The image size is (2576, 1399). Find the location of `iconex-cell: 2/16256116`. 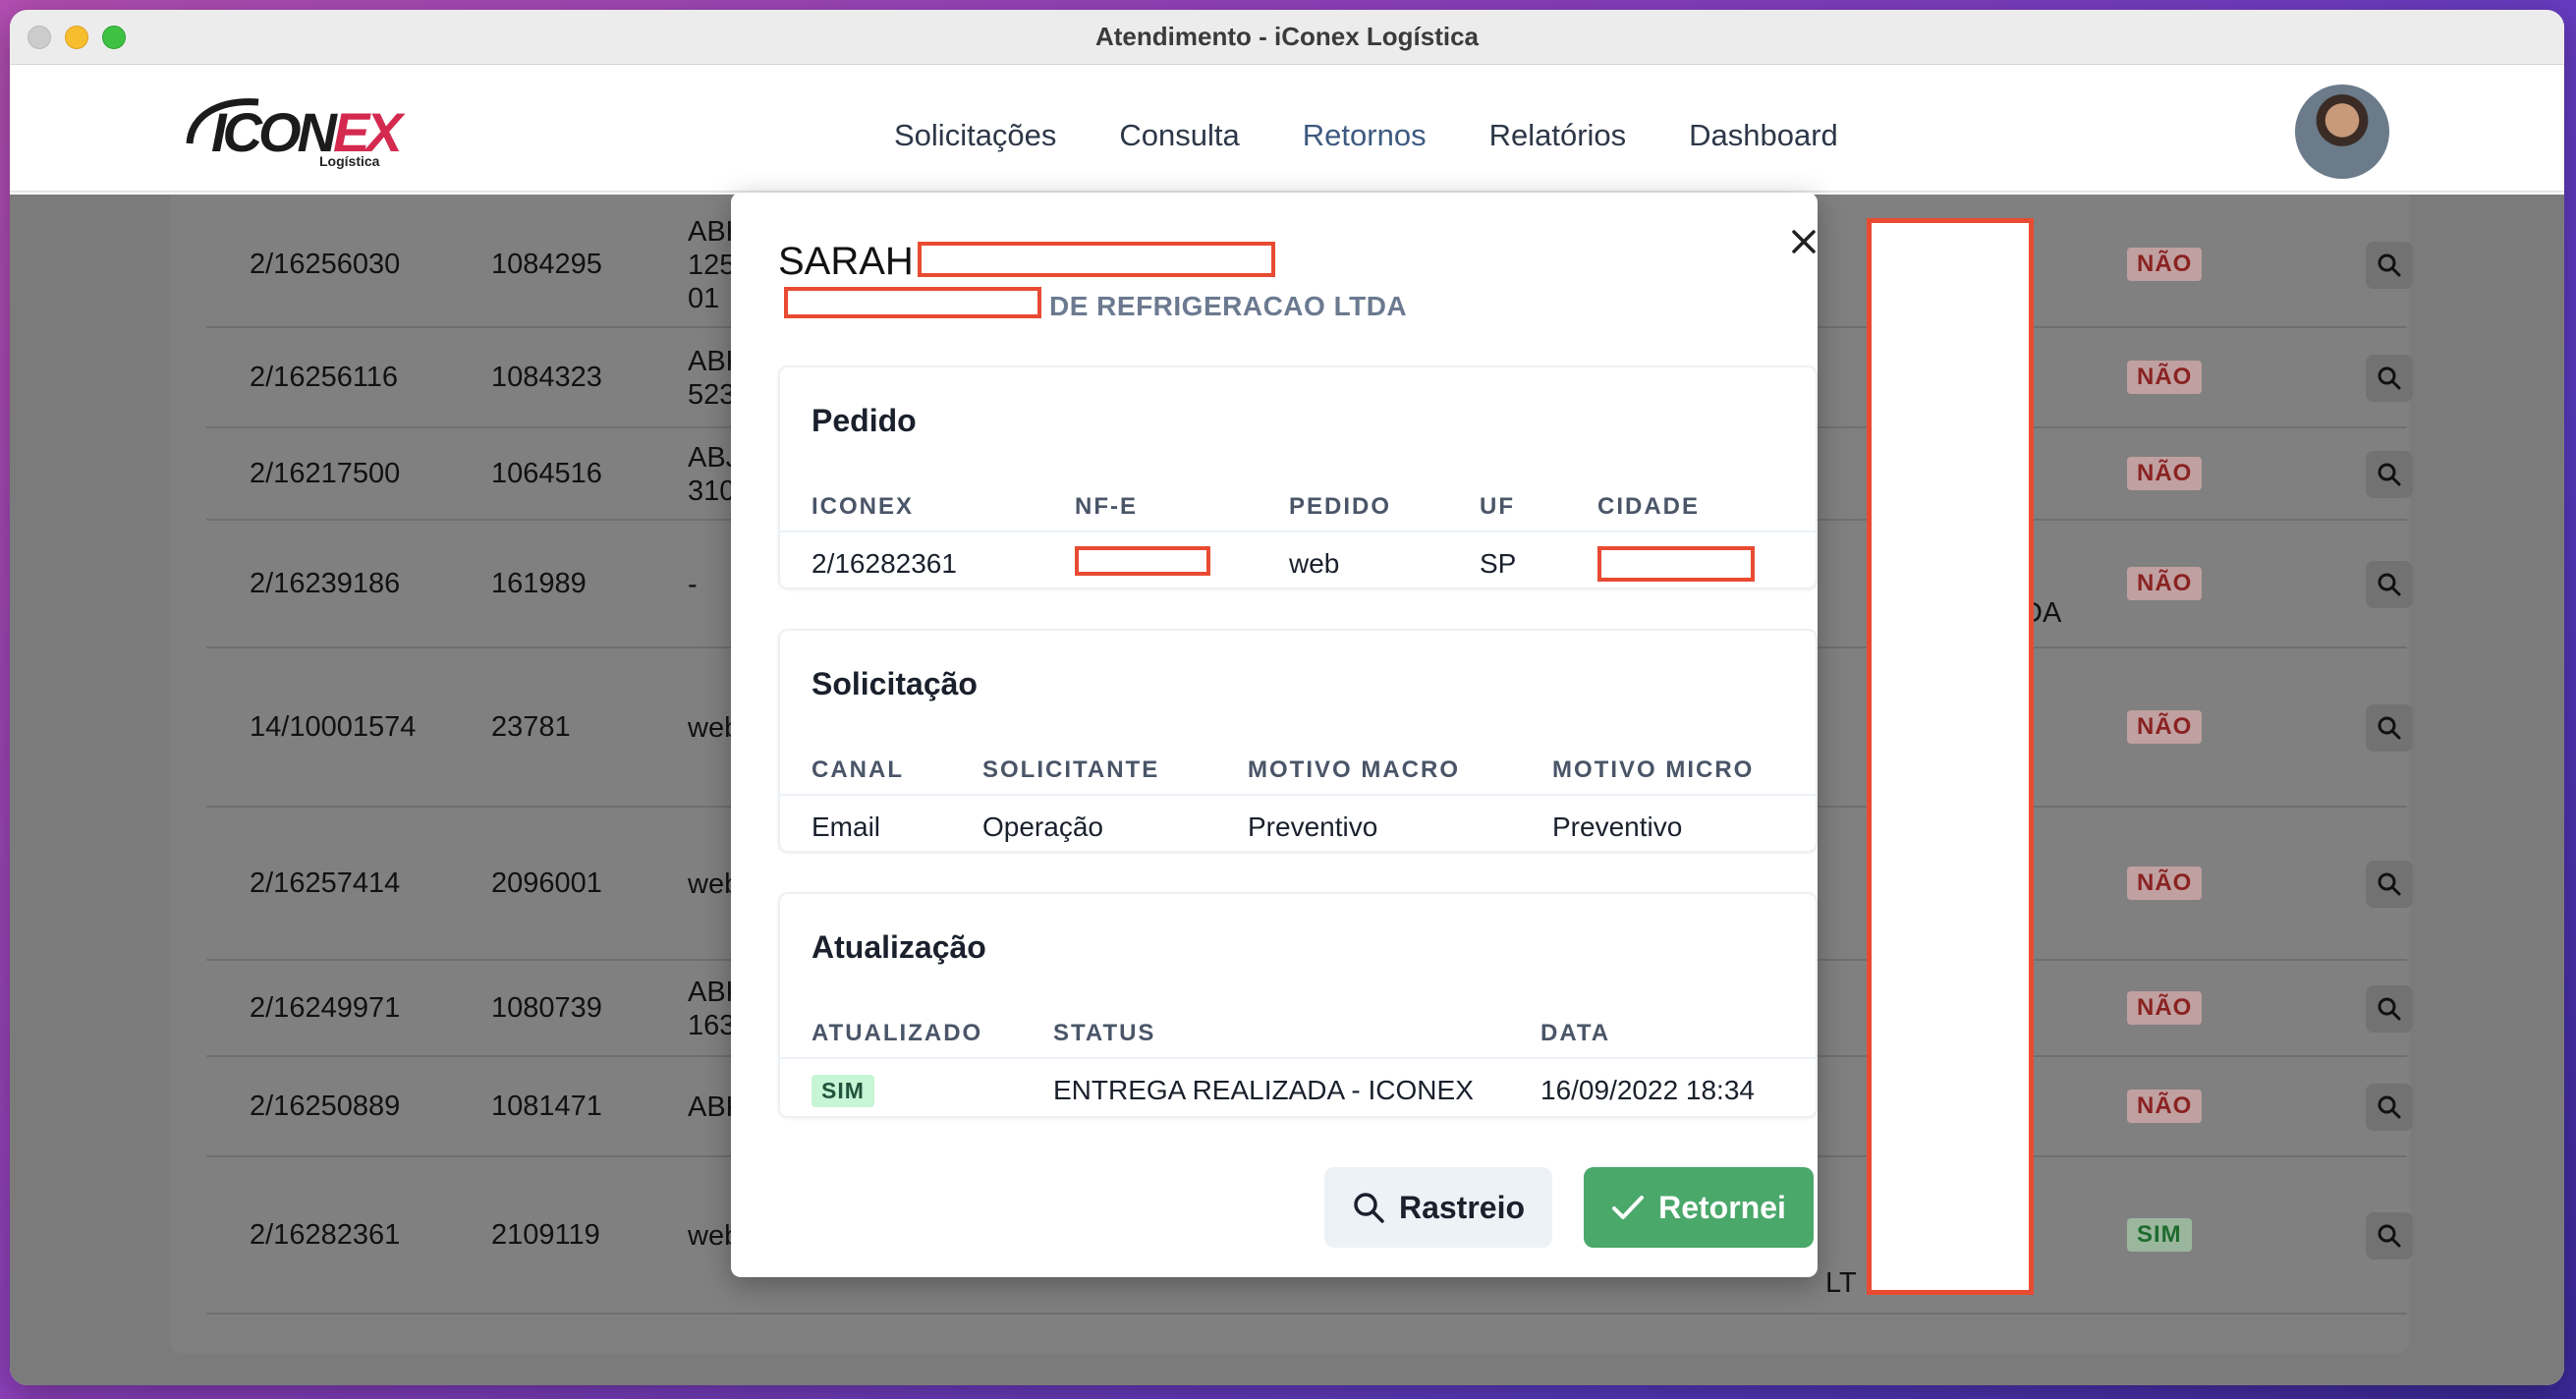

iconex-cell: 2/16256116 is located at coordinates (324, 377).